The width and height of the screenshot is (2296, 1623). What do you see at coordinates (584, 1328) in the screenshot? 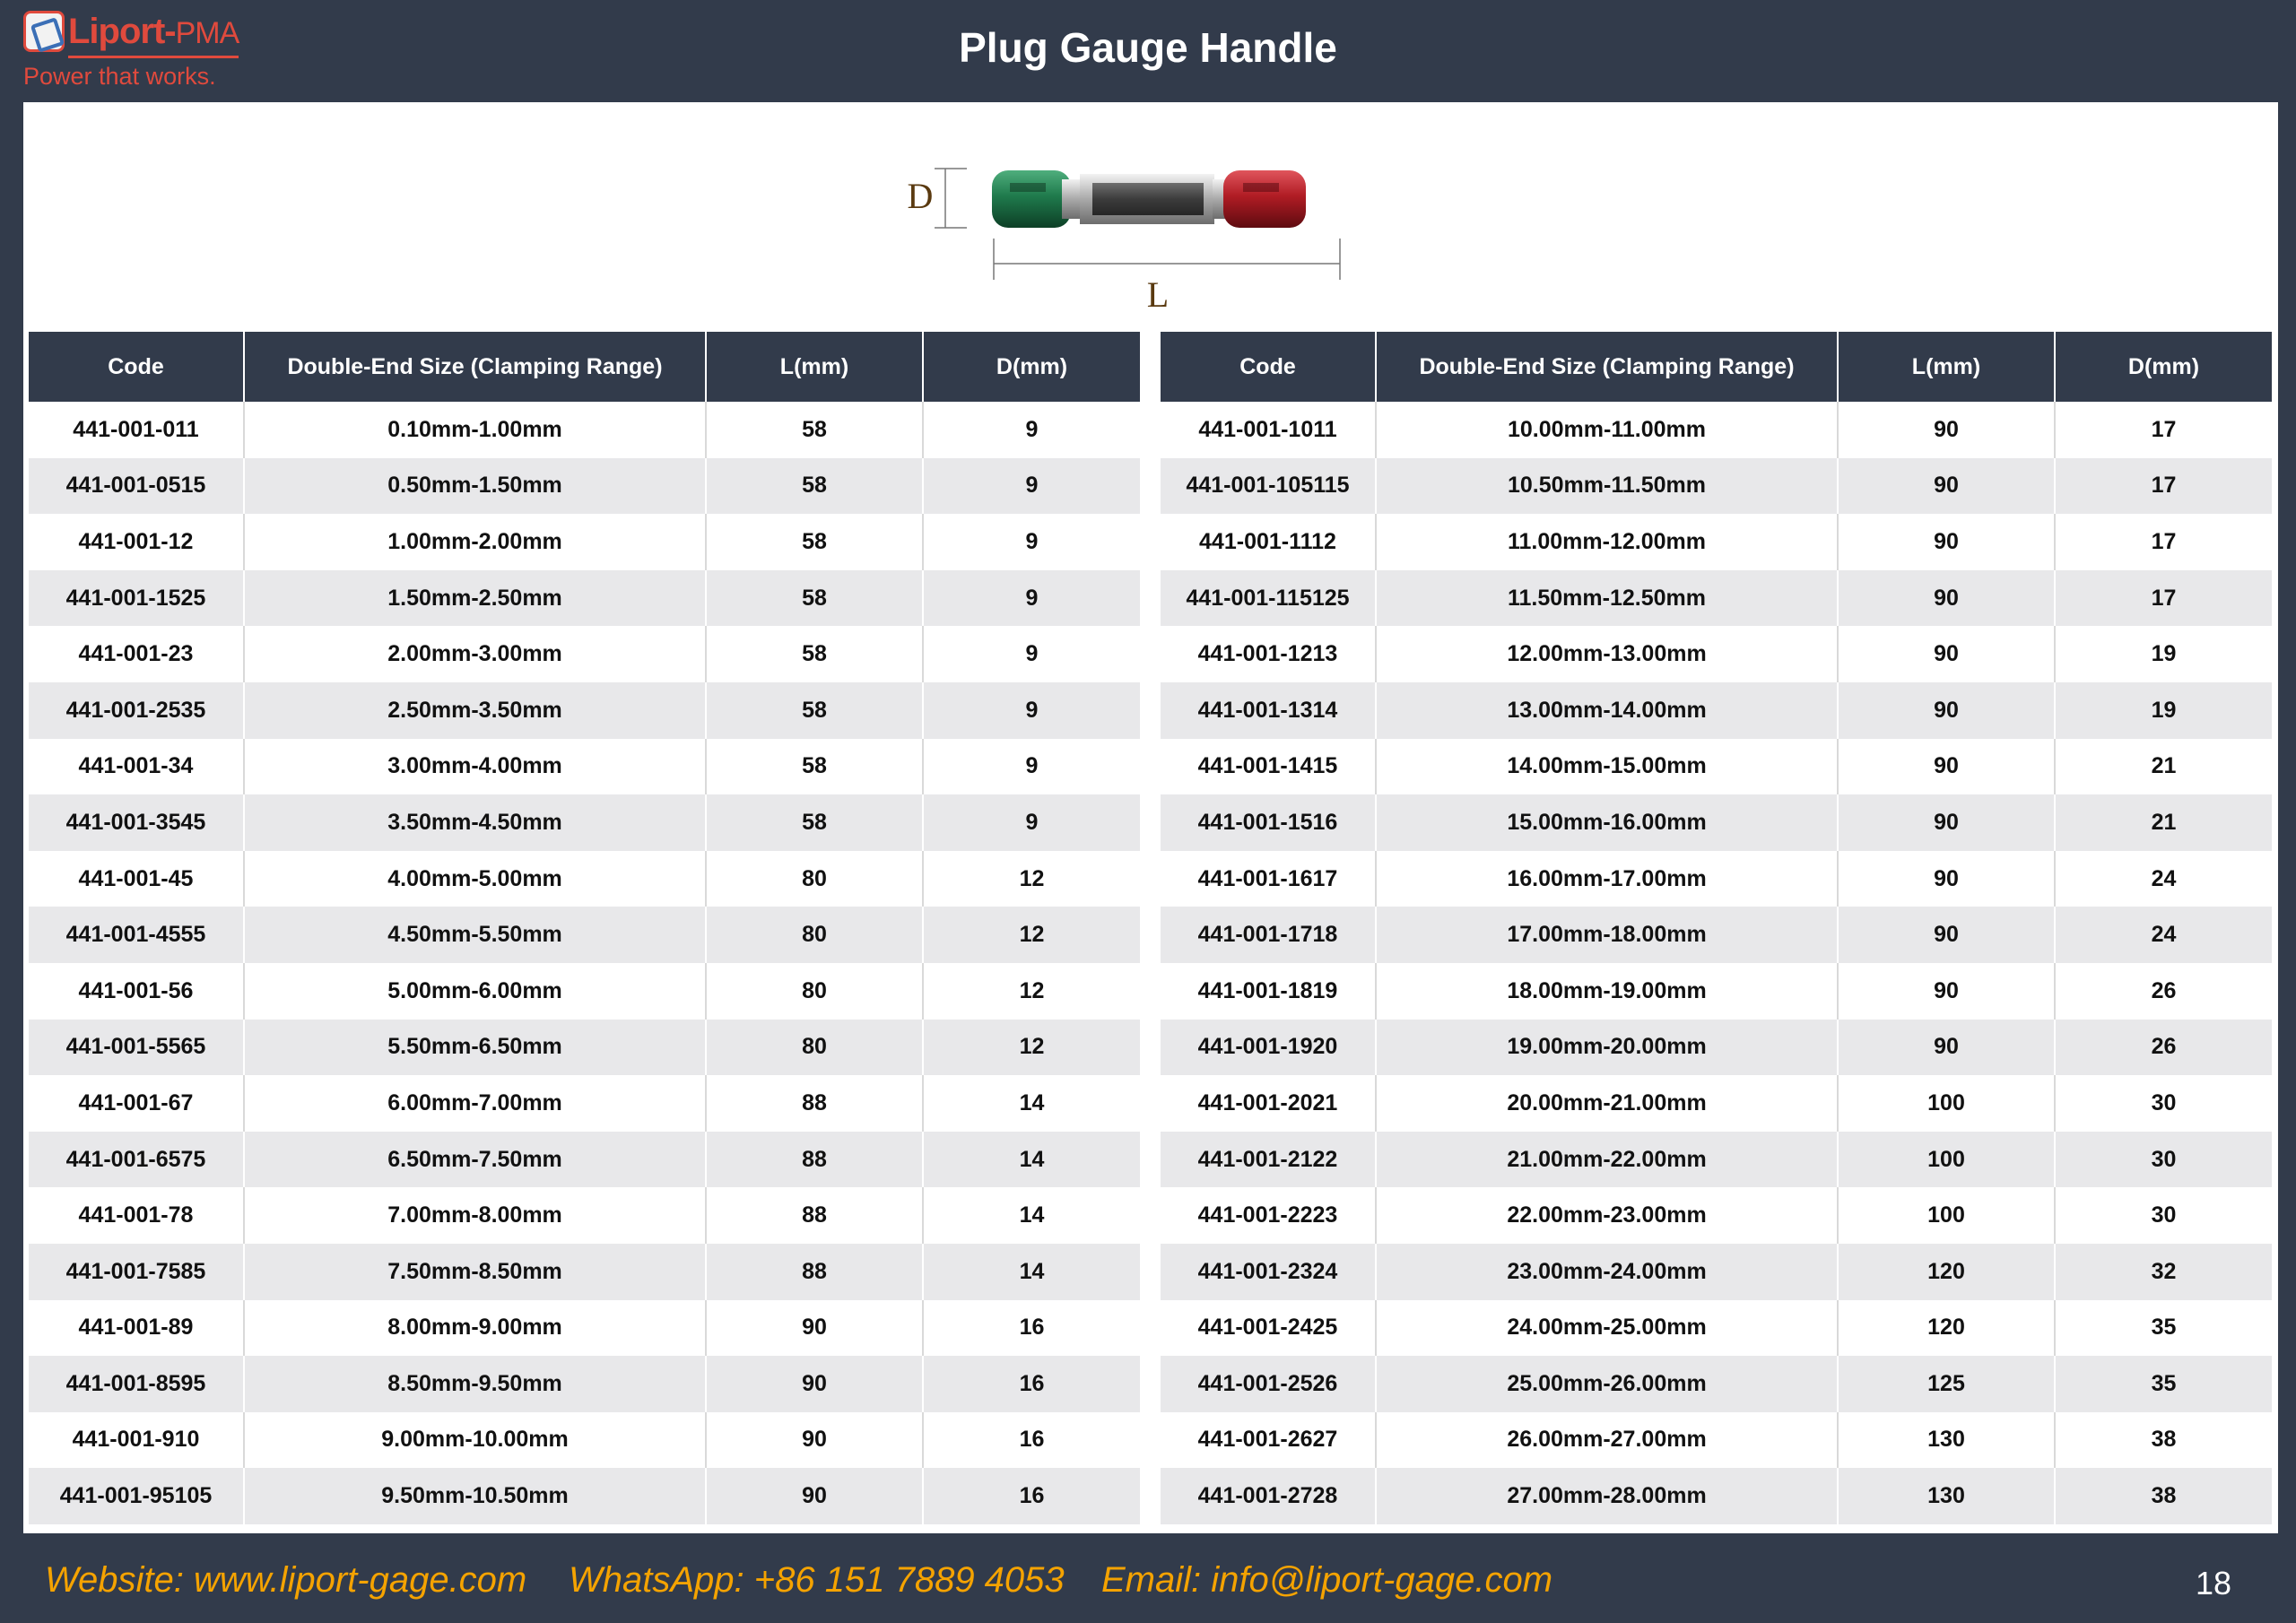
I see `table-row: 441-001-89 8.00mm-9.00mm 90 16` at bounding box center [584, 1328].